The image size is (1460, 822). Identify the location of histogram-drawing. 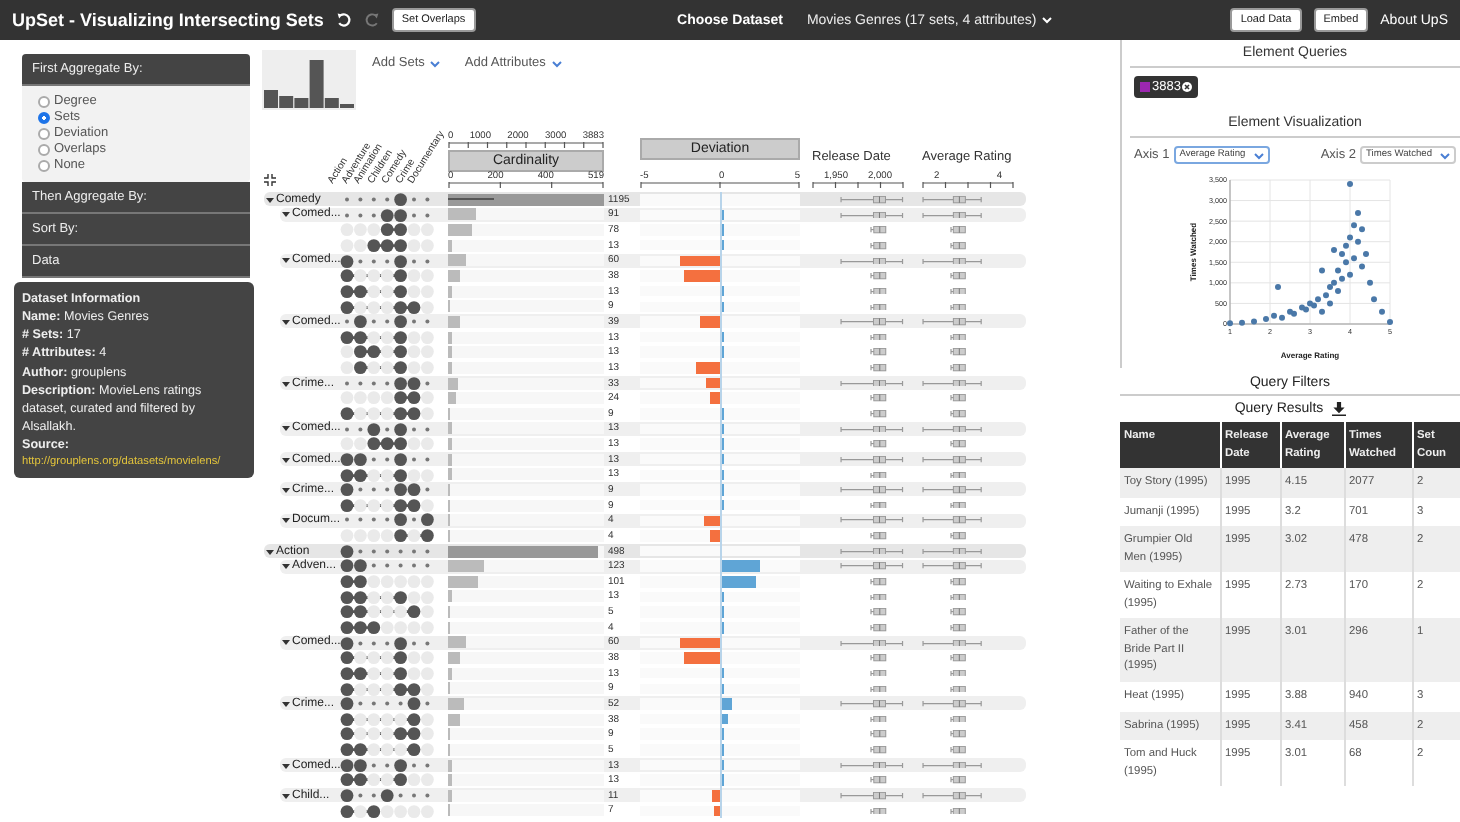
(309, 80).